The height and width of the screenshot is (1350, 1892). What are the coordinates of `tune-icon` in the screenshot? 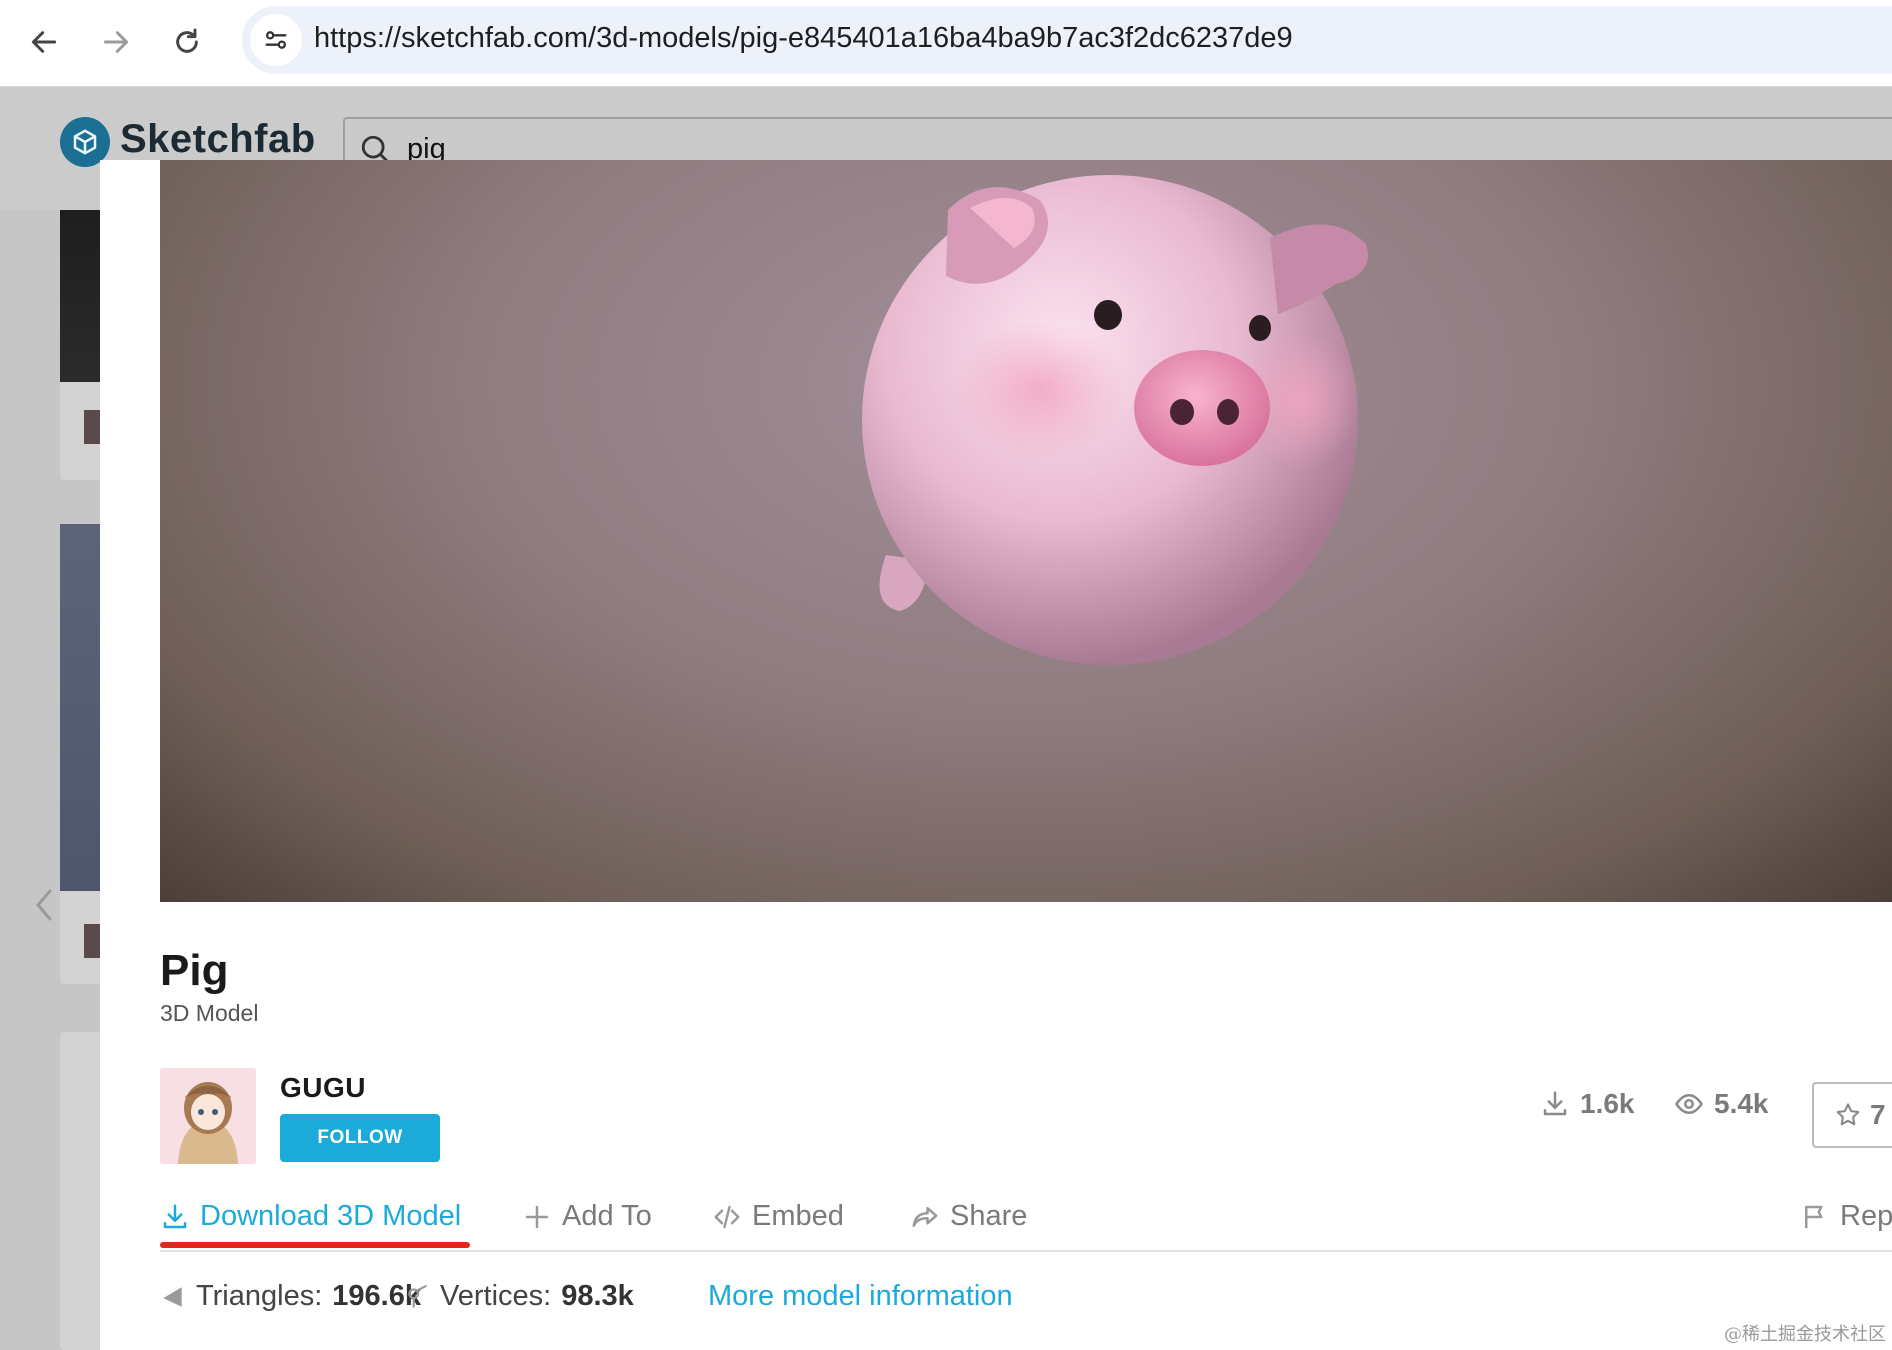 It's located at (276, 40).